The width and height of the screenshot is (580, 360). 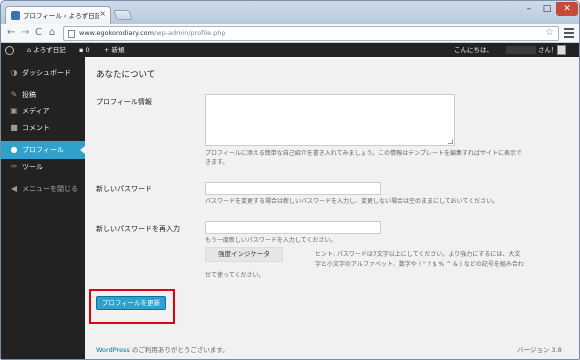 What do you see at coordinates (293, 188) in the screenshot?
I see `new-password-input` at bounding box center [293, 188].